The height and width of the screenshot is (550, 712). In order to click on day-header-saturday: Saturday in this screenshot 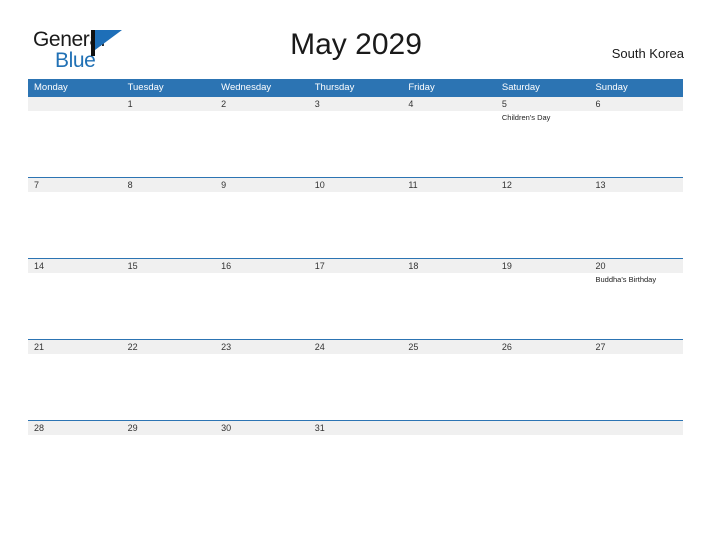, I will do `click(520, 87)`.